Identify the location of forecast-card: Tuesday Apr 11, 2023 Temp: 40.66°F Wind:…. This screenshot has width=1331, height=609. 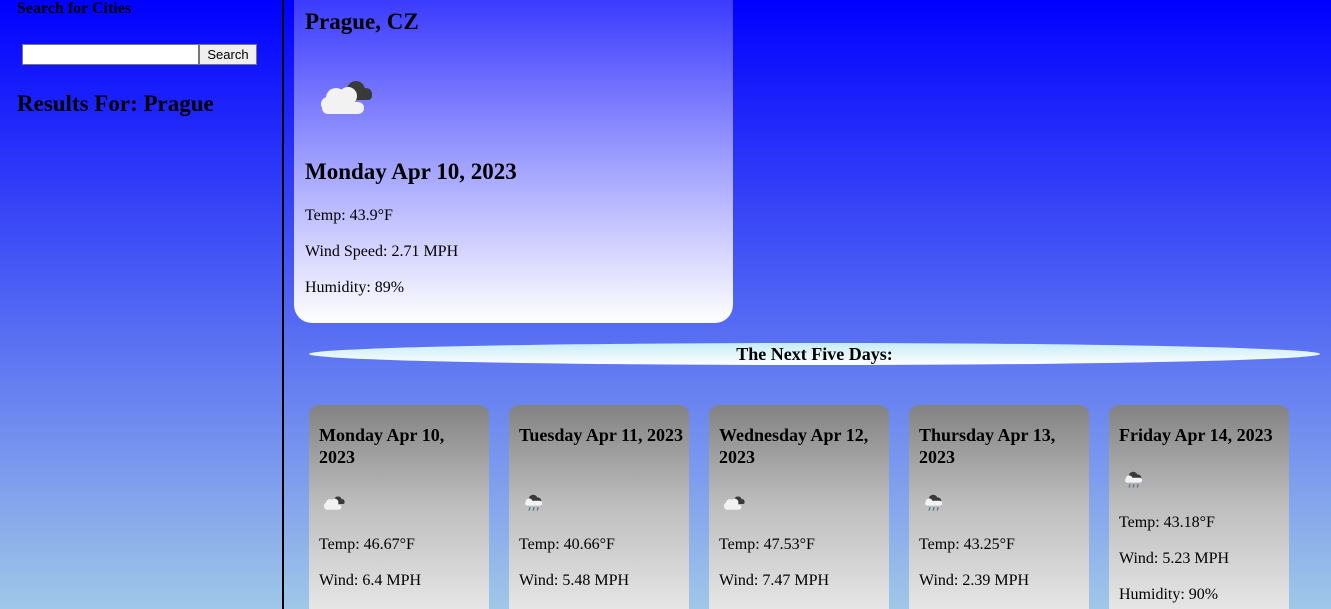
(599, 507).